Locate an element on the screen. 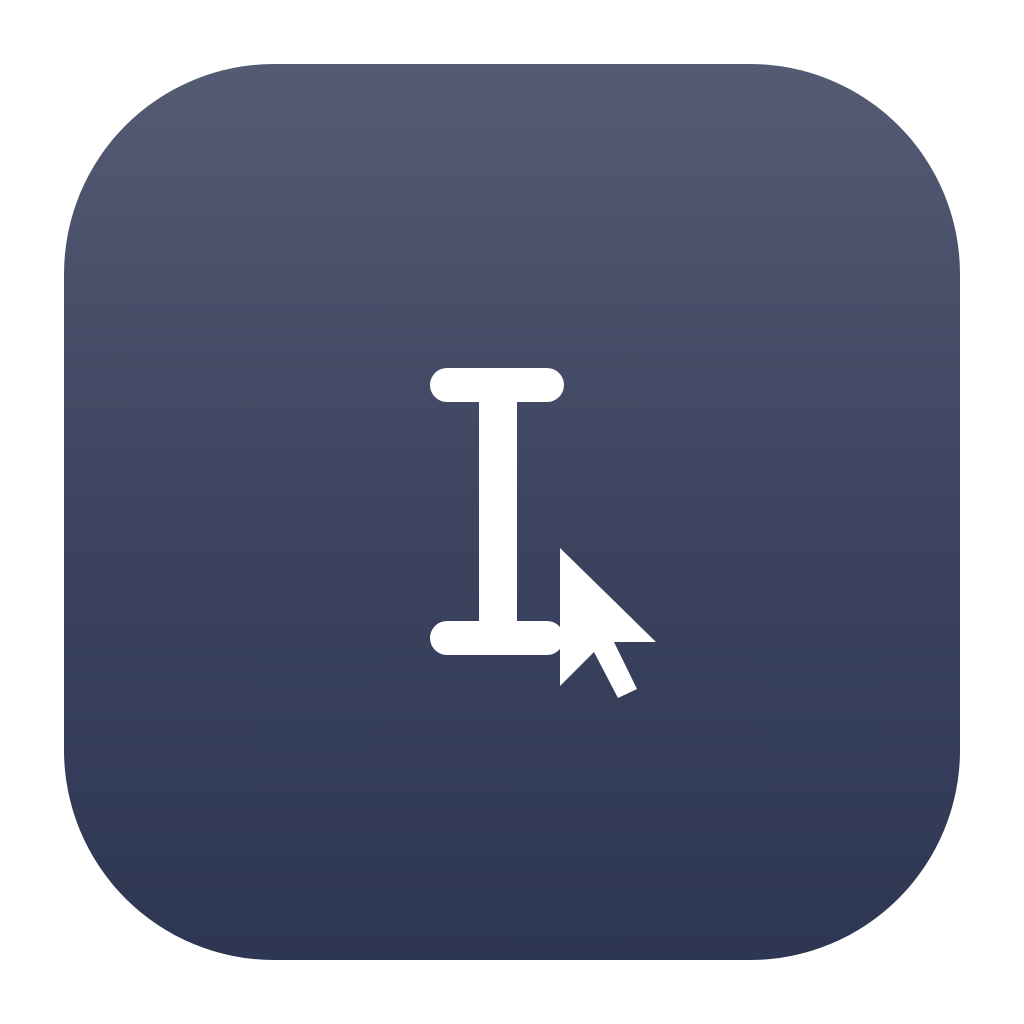 The width and height of the screenshot is (1024, 1024). i-beam-bottom-bar is located at coordinates (497, 638).